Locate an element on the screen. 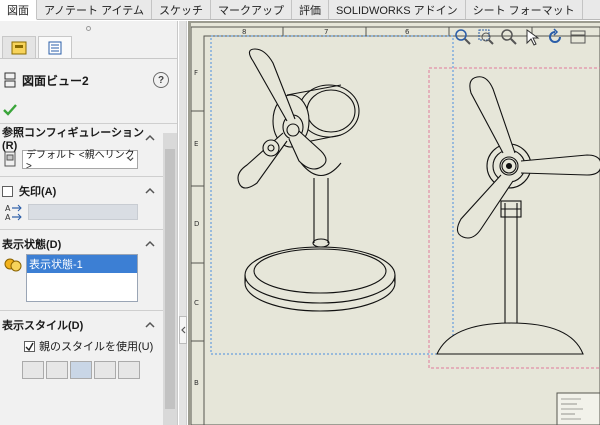 The image size is (600, 425). zone-label-side: B is located at coordinates (196, 383).